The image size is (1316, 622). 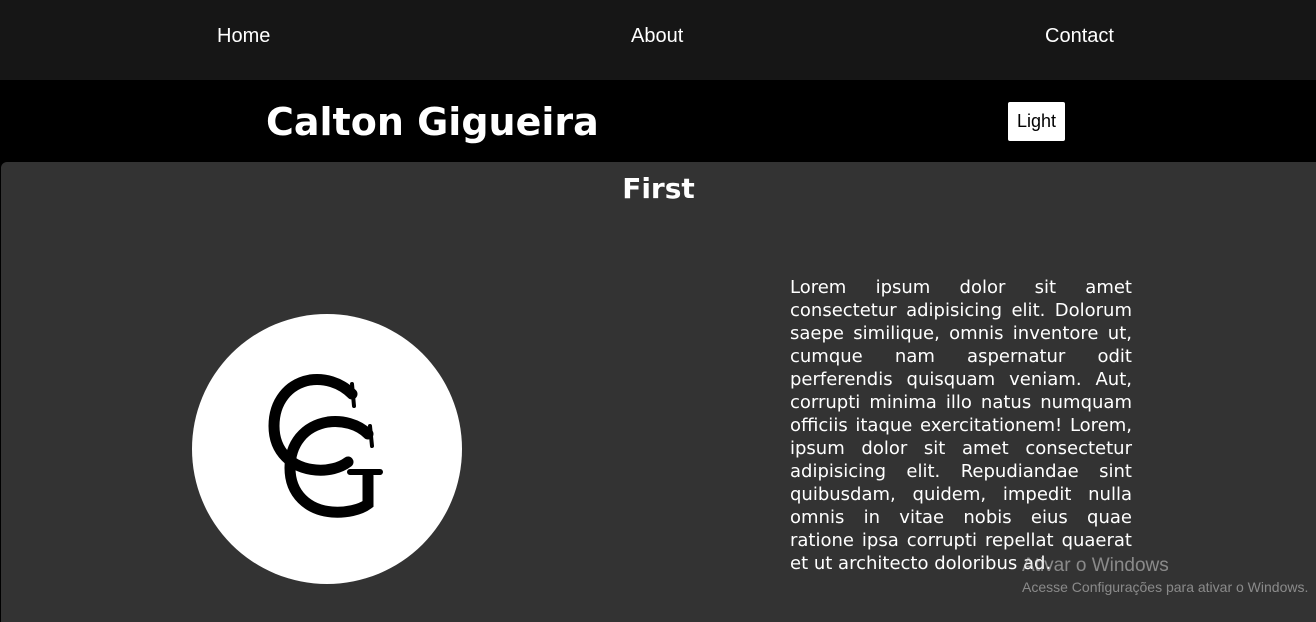 I want to click on top-navigation: Home About Contact, so click(x=658, y=40).